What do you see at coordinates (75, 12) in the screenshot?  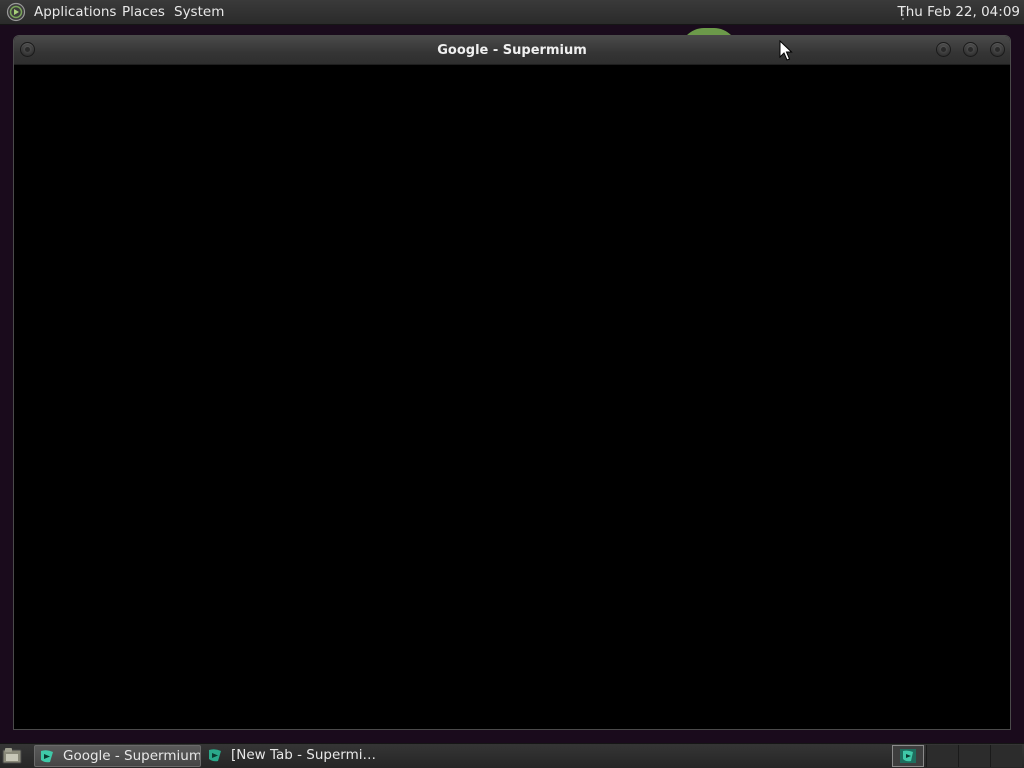 I see `menu-applications: Applications` at bounding box center [75, 12].